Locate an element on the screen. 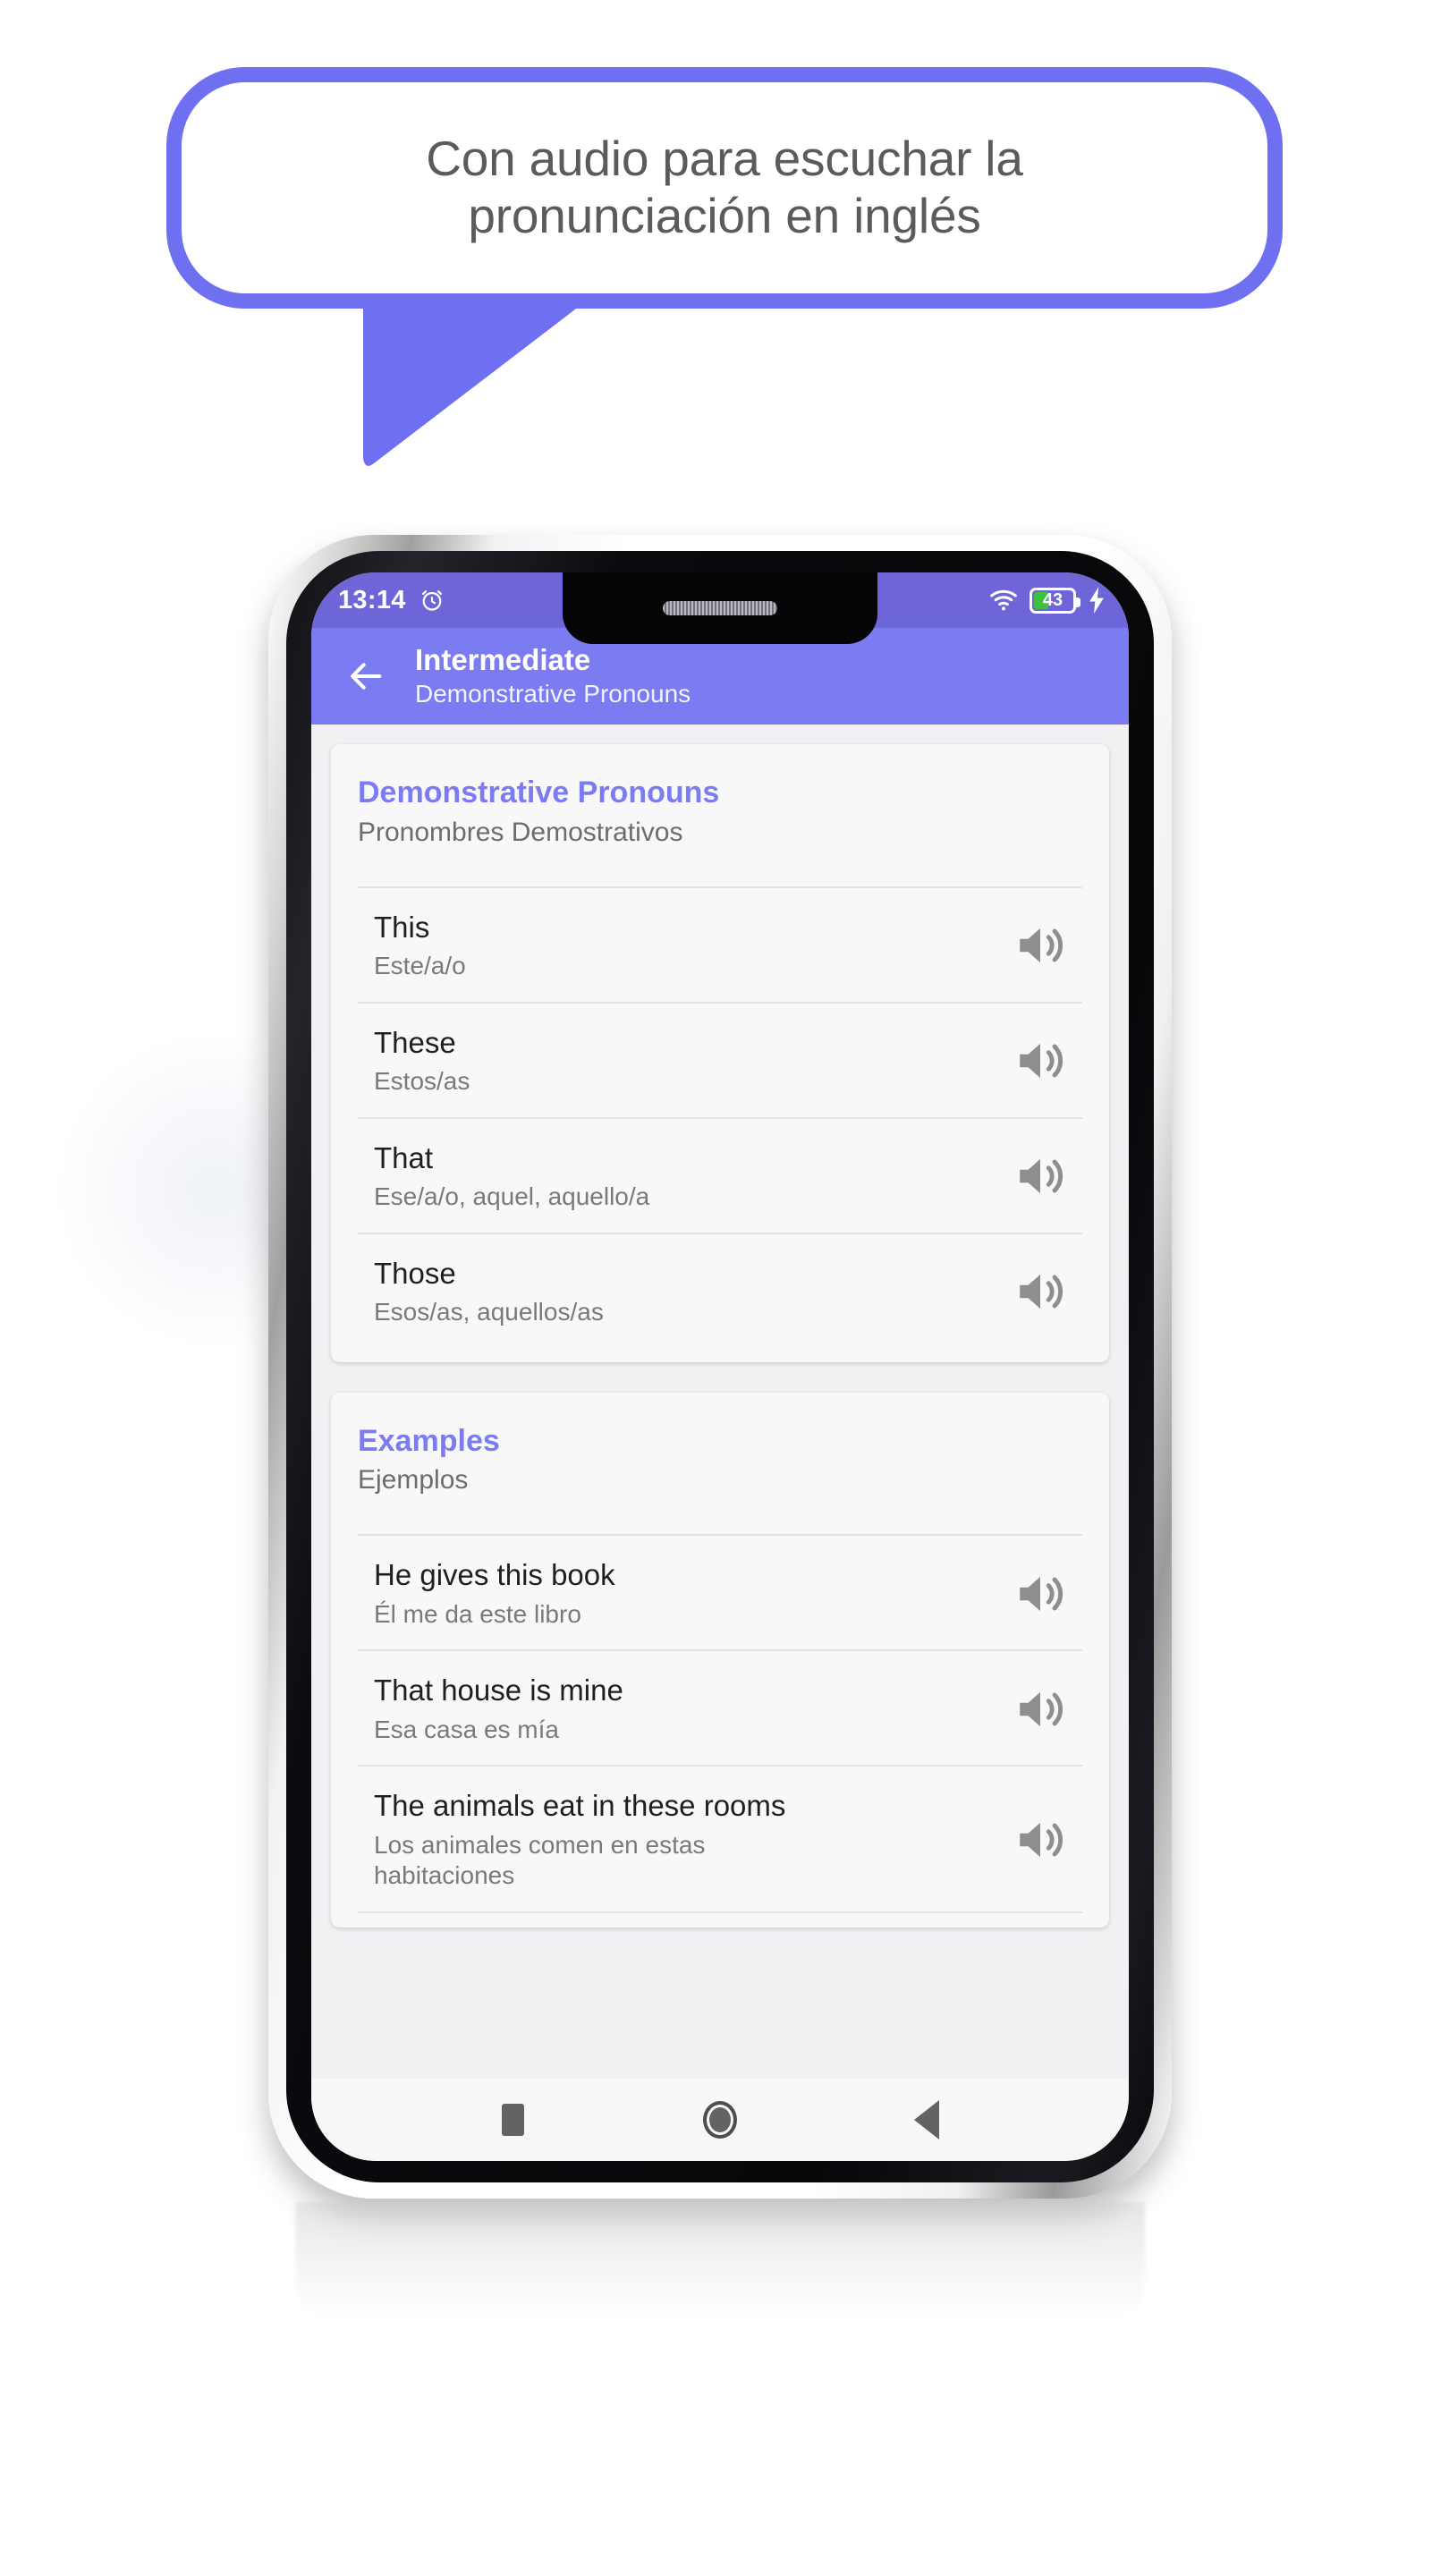  table-row: These Estos/as is located at coordinates (720, 1059).